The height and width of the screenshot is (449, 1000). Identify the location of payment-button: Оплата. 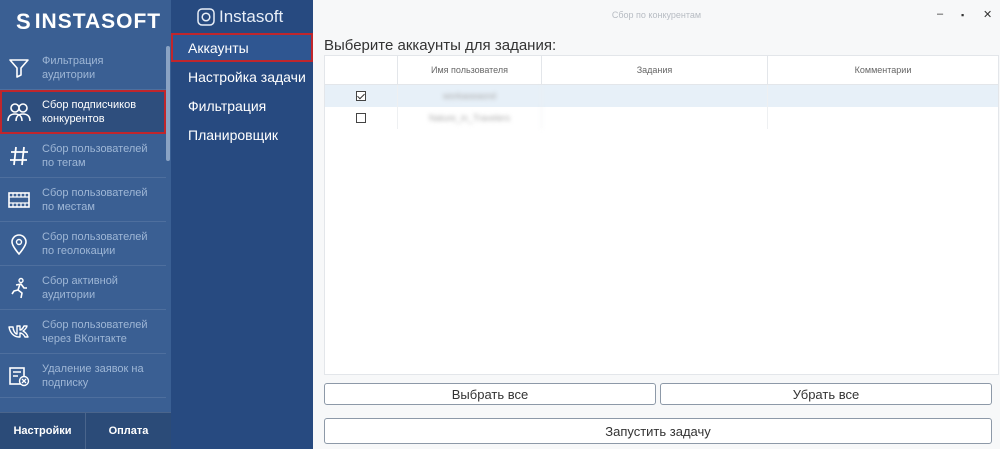
(128, 431).